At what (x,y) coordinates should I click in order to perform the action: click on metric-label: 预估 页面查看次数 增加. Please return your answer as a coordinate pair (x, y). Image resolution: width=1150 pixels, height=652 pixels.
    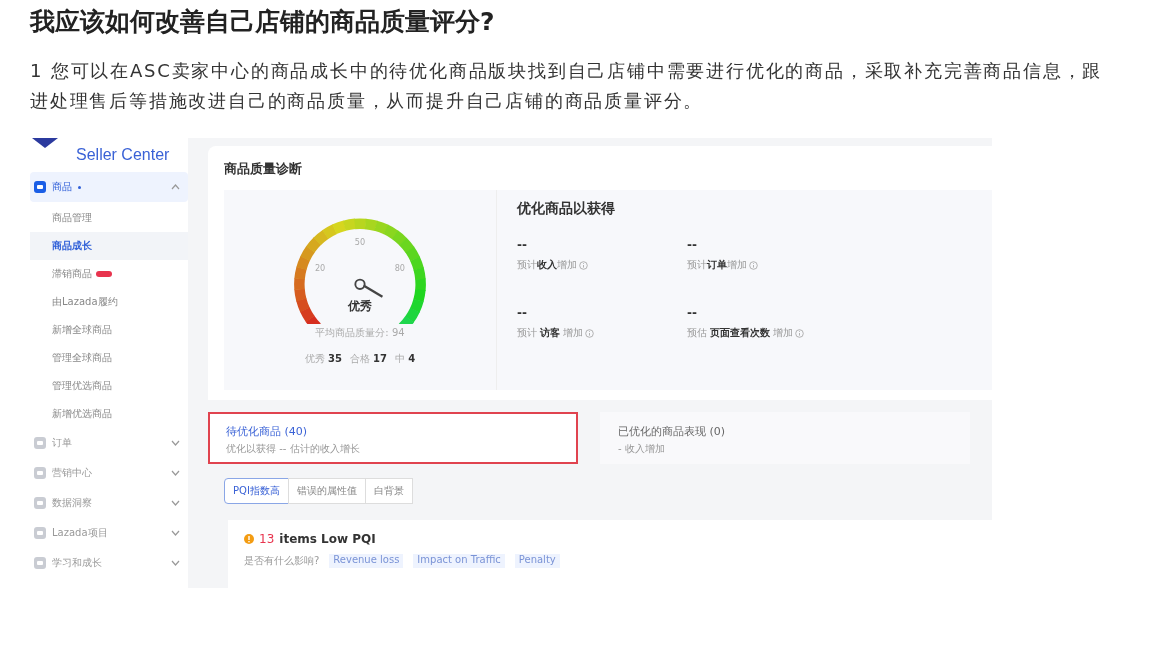
    Looking at the image, I should click on (740, 333).